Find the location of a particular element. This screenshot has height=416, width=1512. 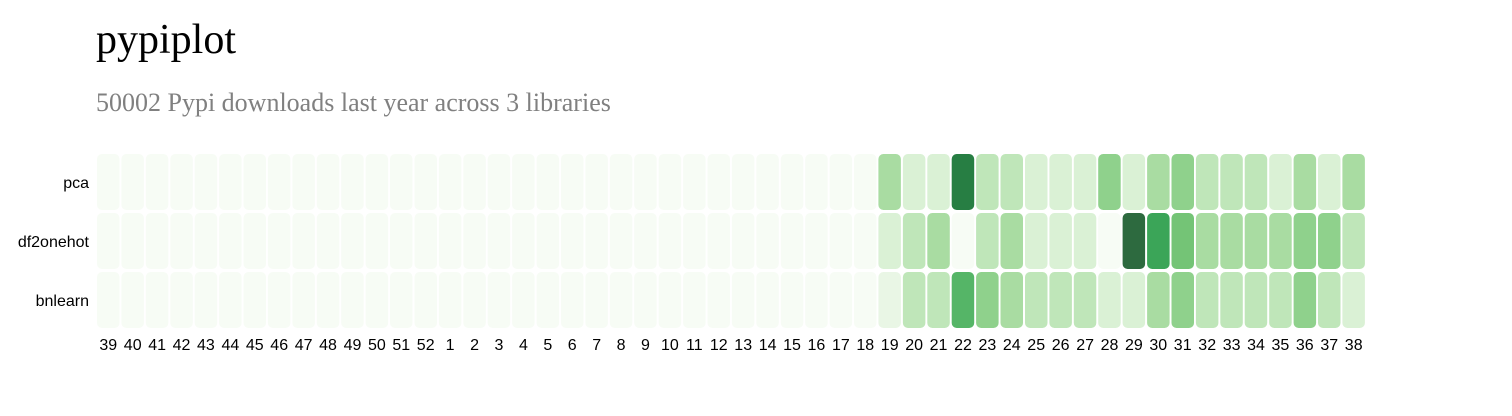

column-label: 20 is located at coordinates (914, 345).